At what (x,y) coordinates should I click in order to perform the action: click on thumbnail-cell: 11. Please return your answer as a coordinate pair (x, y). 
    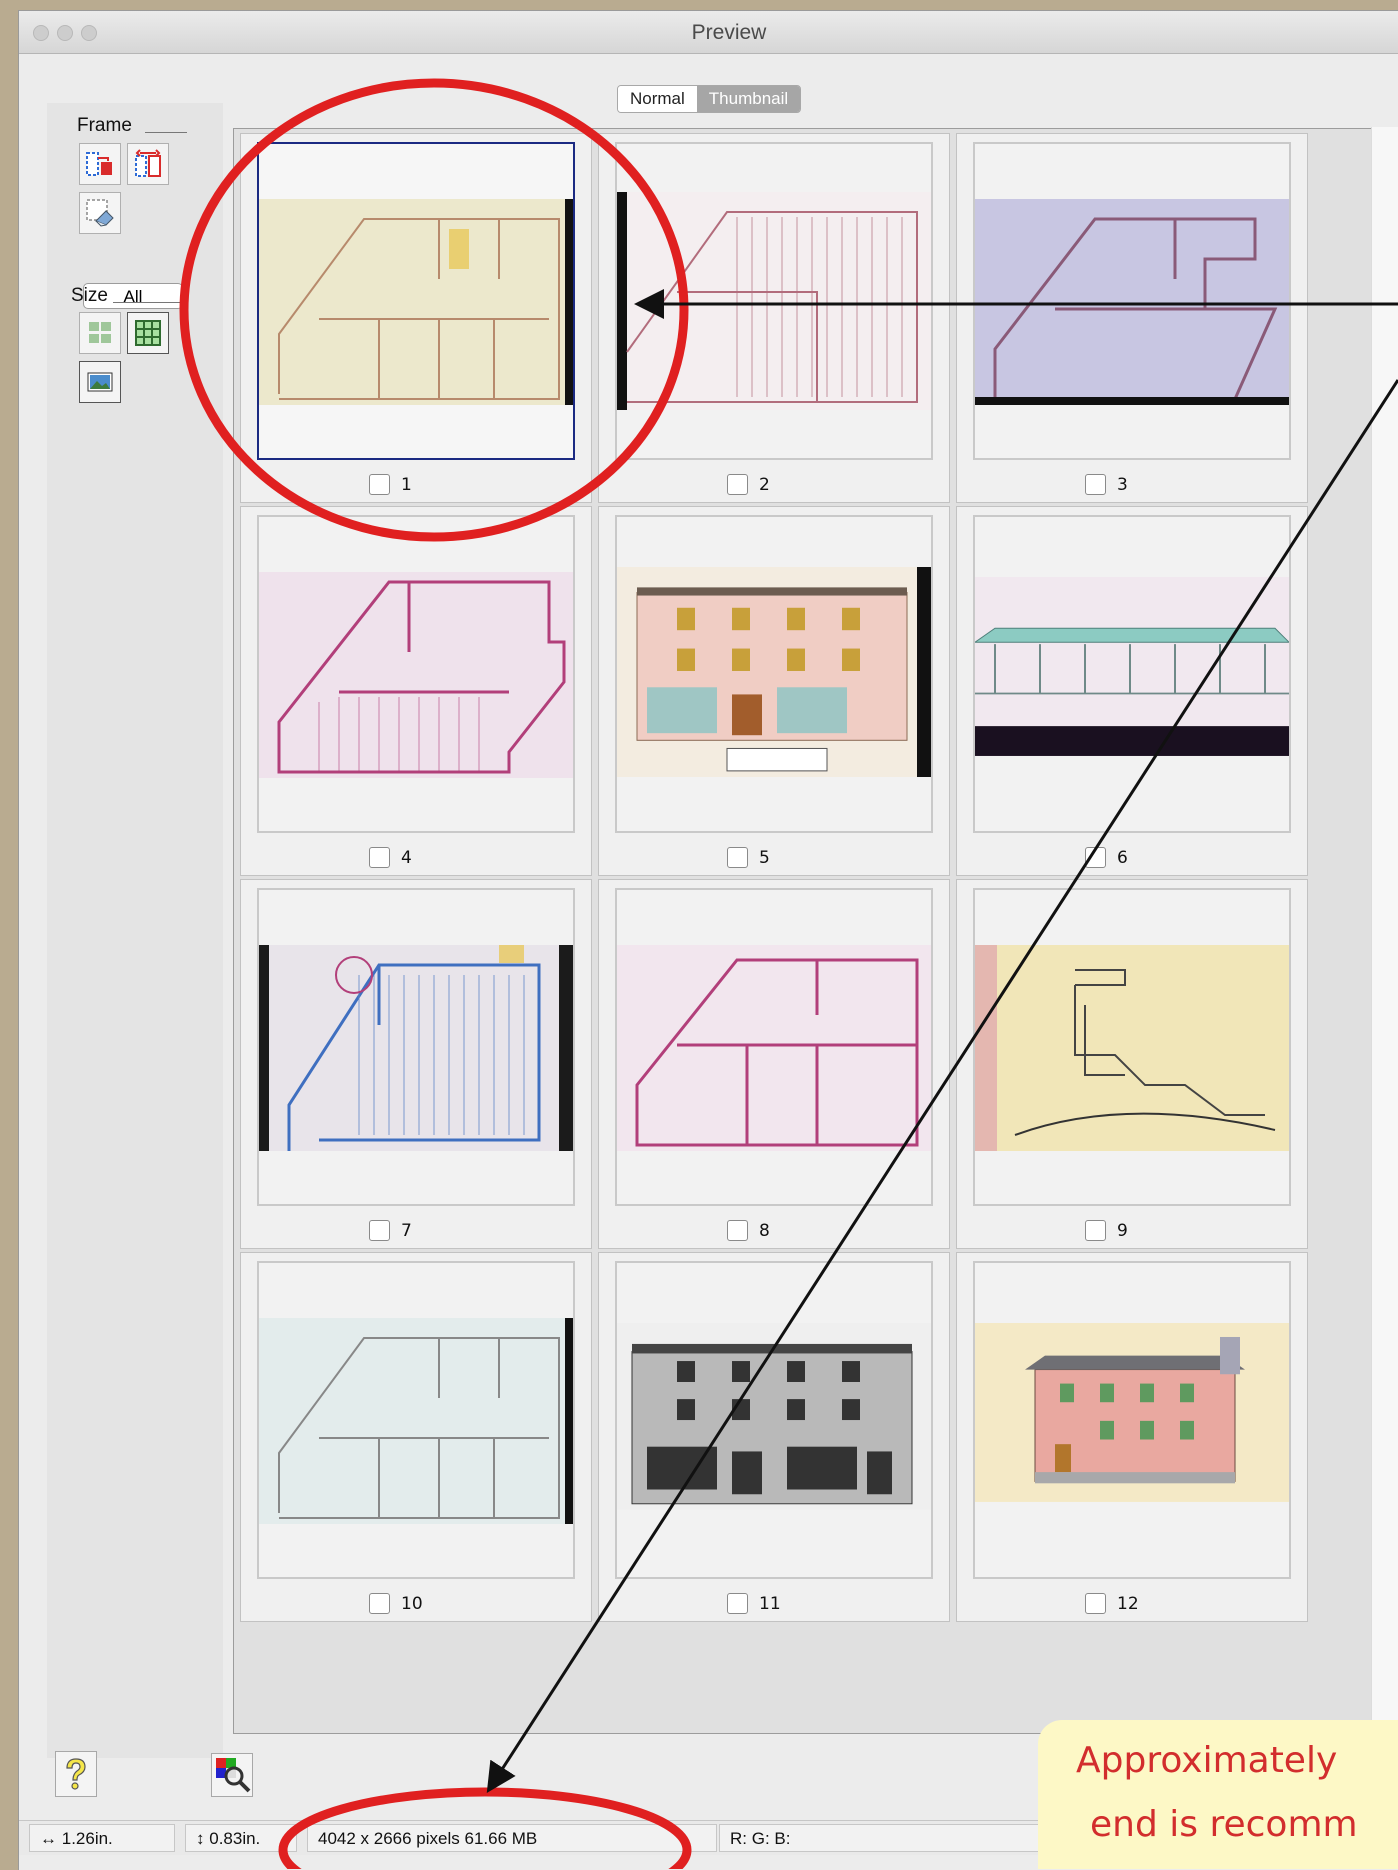
    Looking at the image, I should click on (774, 1437).